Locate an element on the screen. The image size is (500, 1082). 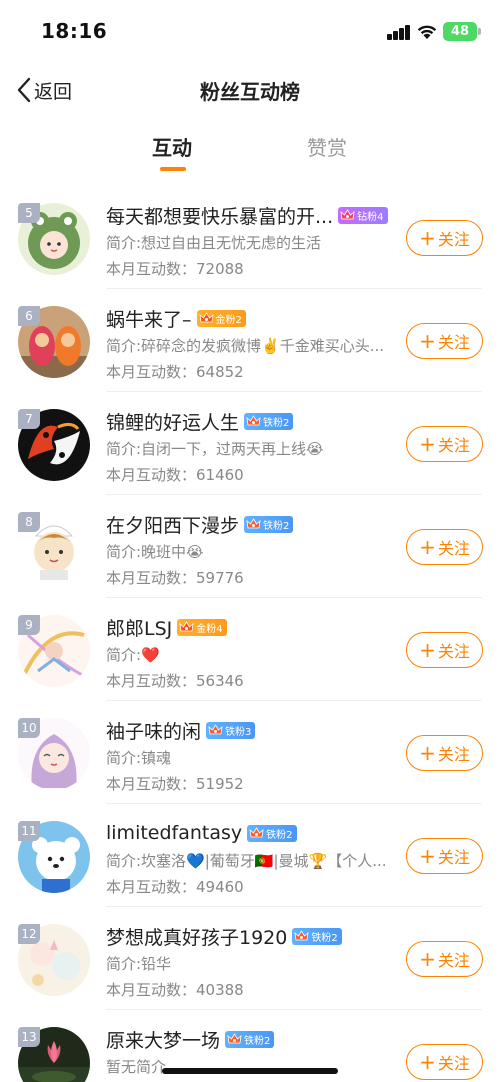
name-line: 在夕阳西下漫步 铁粉2 is located at coordinates (251, 524).